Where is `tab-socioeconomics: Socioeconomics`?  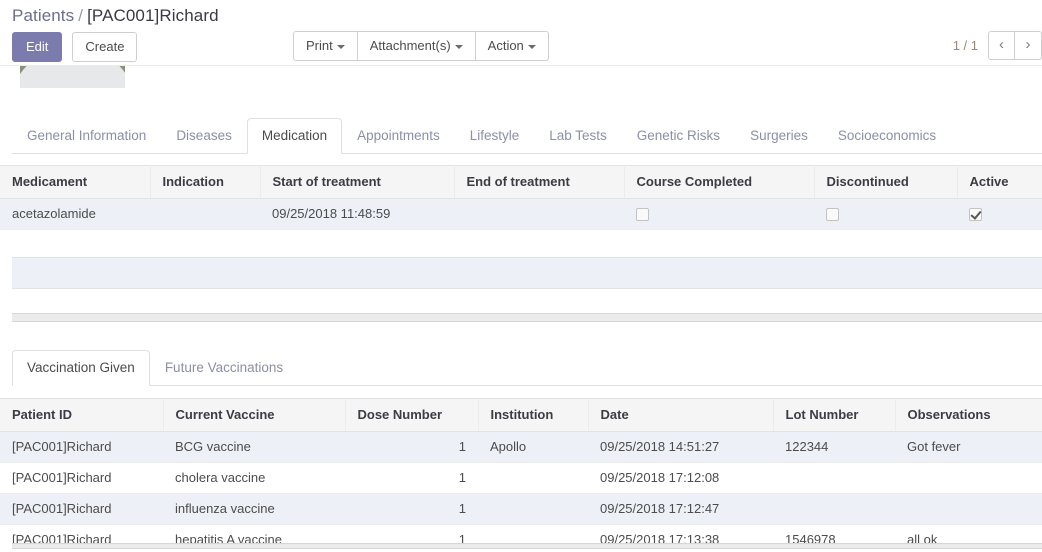
tab-socioeconomics: Socioeconomics is located at coordinates (887, 136).